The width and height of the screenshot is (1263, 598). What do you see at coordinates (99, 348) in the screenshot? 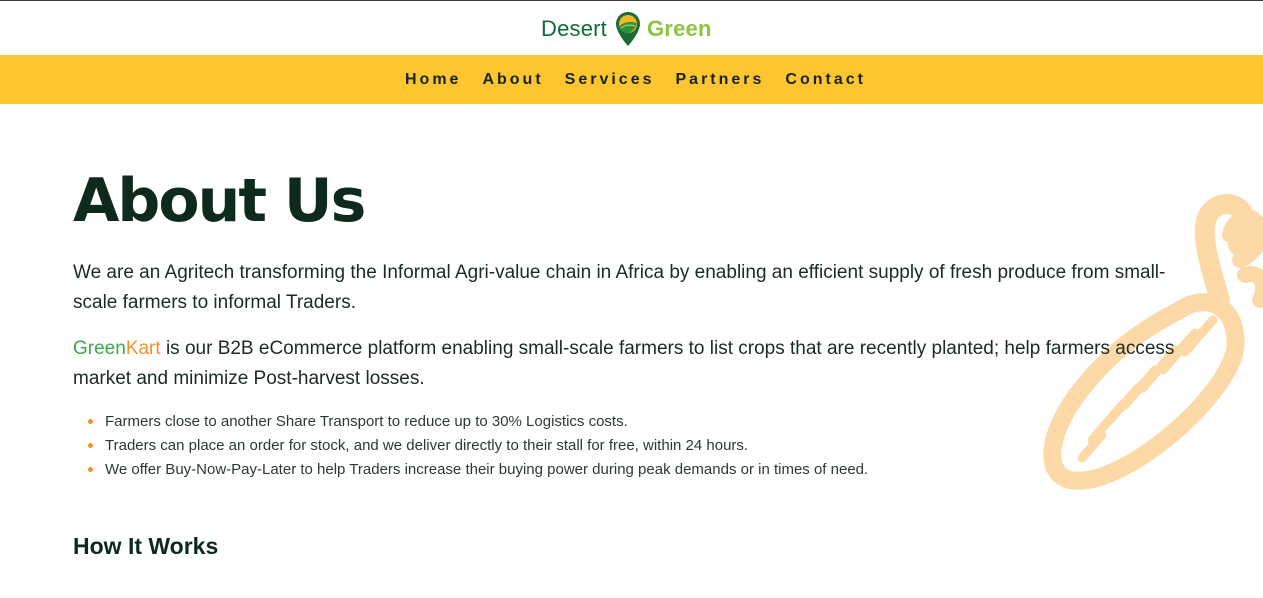
I see `brand-name-green: Green` at bounding box center [99, 348].